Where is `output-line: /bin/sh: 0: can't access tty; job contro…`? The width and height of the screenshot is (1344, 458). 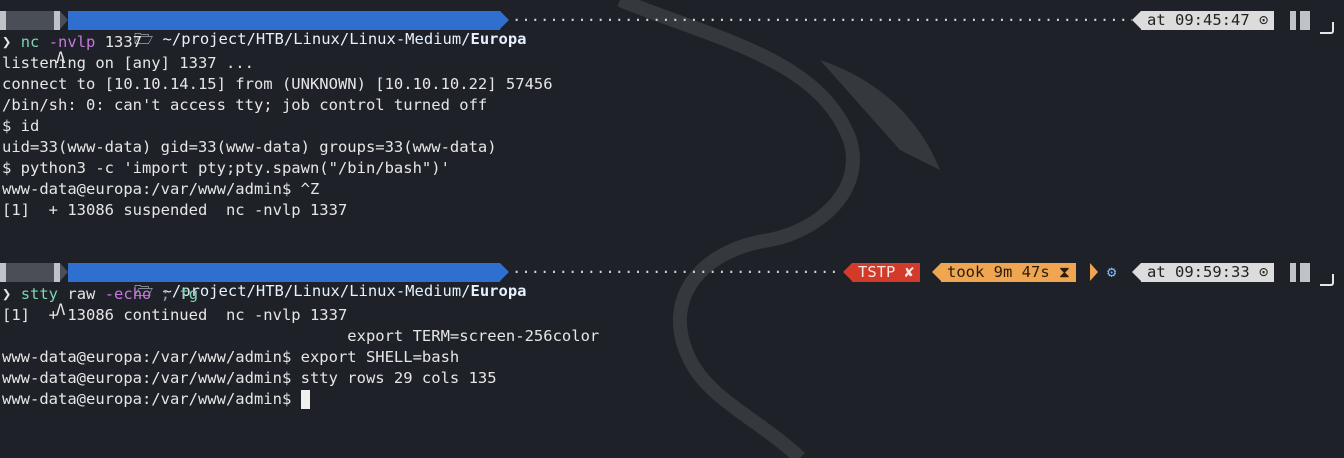 output-line: /bin/sh: 0: can't access tty; job contro… is located at coordinates (245, 105).